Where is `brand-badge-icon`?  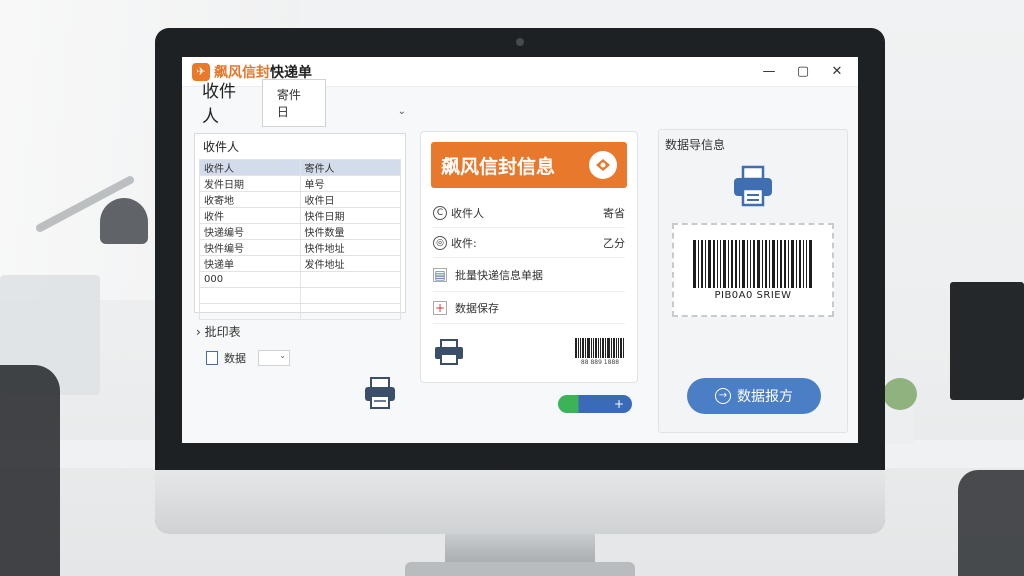 brand-badge-icon is located at coordinates (603, 165).